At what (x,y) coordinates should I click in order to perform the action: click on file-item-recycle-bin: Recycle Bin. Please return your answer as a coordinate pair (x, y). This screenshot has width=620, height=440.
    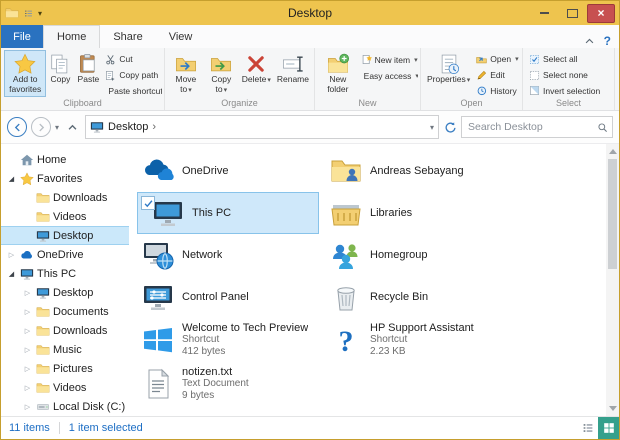
    Looking at the image, I should click on (413, 297).